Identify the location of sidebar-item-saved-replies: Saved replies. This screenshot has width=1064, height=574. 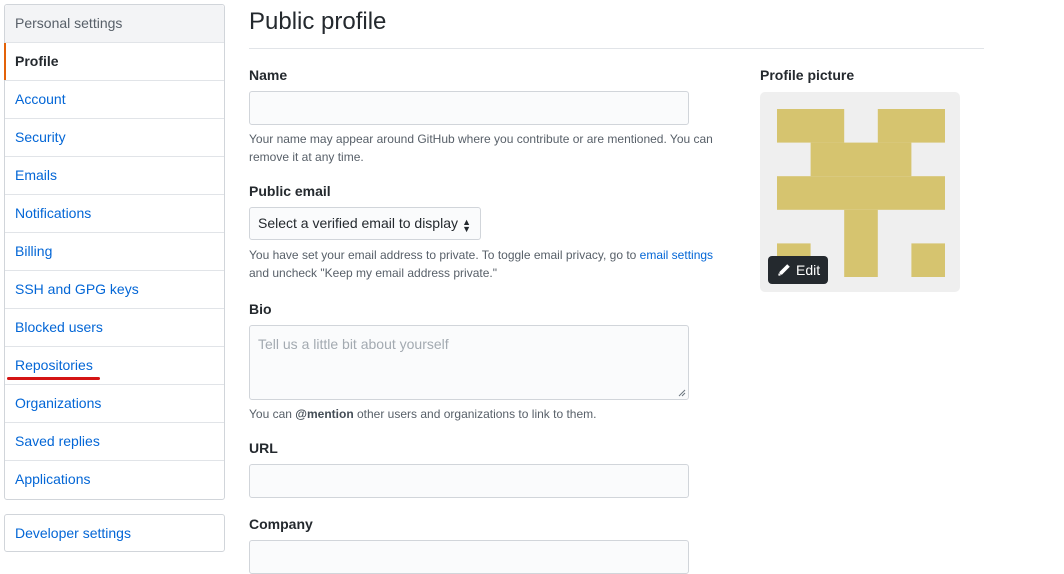
(114, 442).